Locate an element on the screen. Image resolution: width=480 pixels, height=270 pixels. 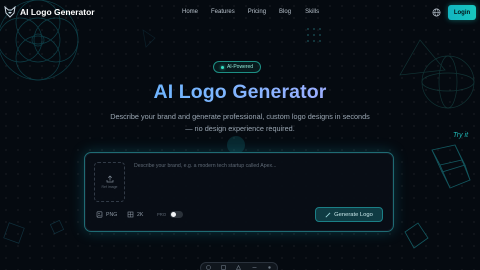
pro-toggle is located at coordinates (177, 214).